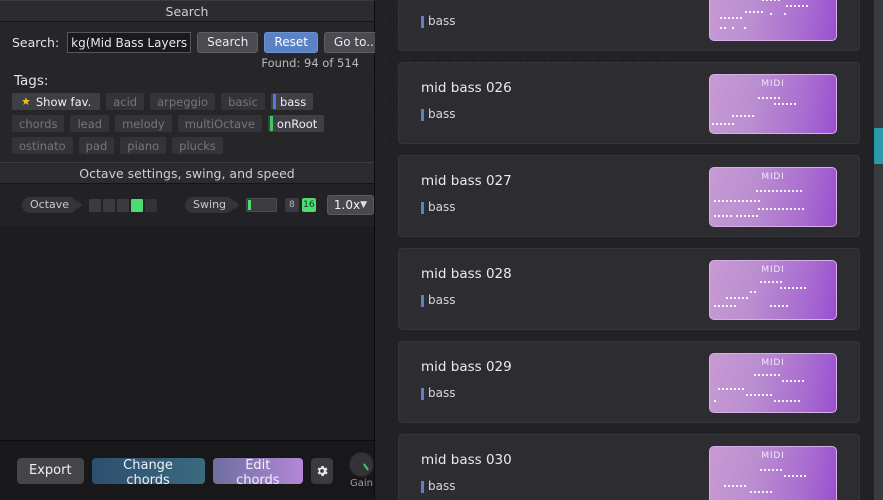  Describe the element at coordinates (258, 472) in the screenshot. I see `edit-chords-button: Edit chords` at that location.